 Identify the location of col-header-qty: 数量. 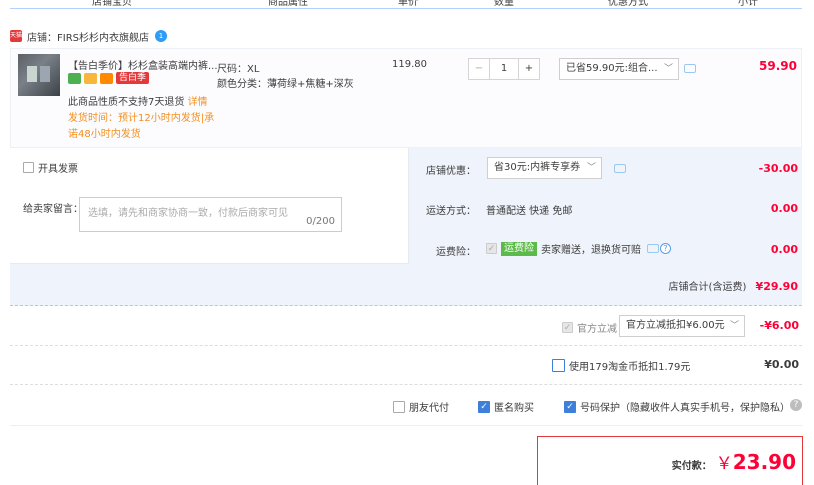
(504, 4).